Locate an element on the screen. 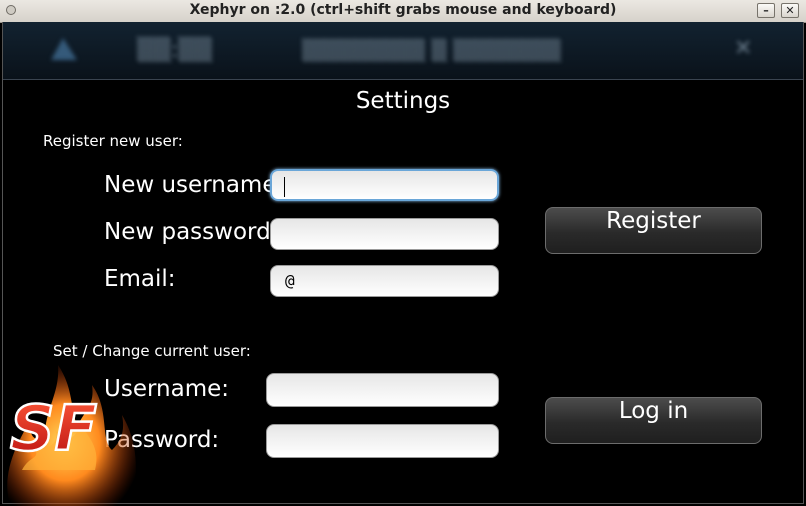 Image resolution: width=806 pixels, height=506 pixels. status-text-blurred: ▒▒▒▒▒▒▒▒ ▒ ▒▒▒▒▒▒▒ is located at coordinates (431, 50).